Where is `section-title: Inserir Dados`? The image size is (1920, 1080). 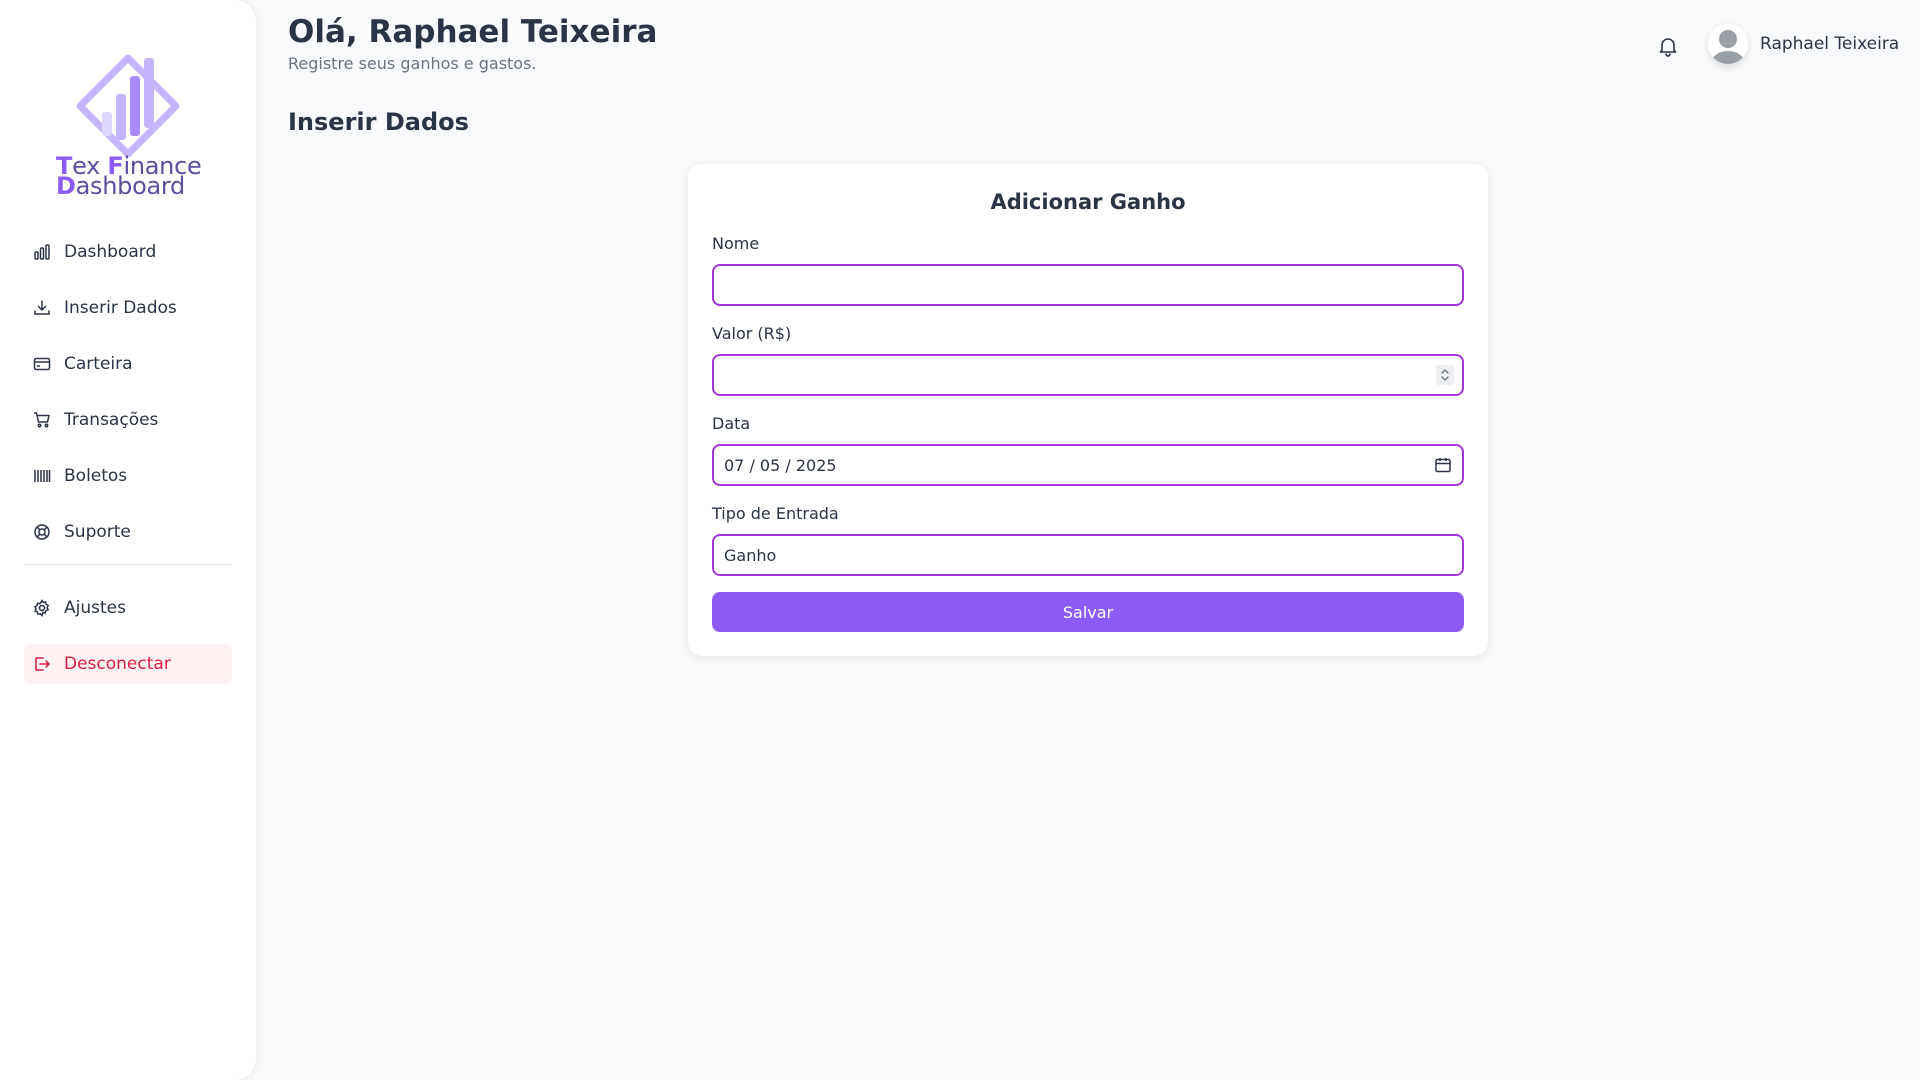
section-title: Inserir Dados is located at coordinates (378, 122).